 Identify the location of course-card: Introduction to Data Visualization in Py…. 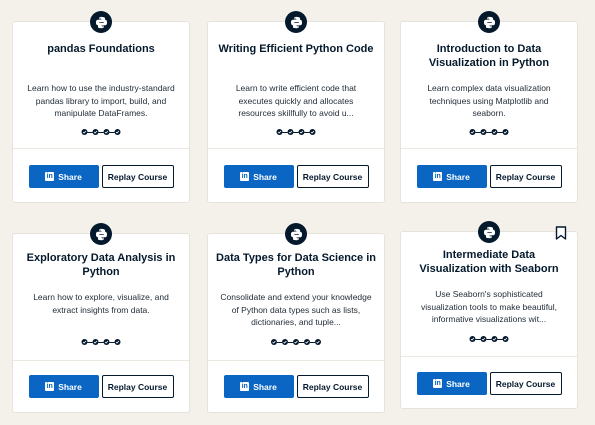
(489, 107).